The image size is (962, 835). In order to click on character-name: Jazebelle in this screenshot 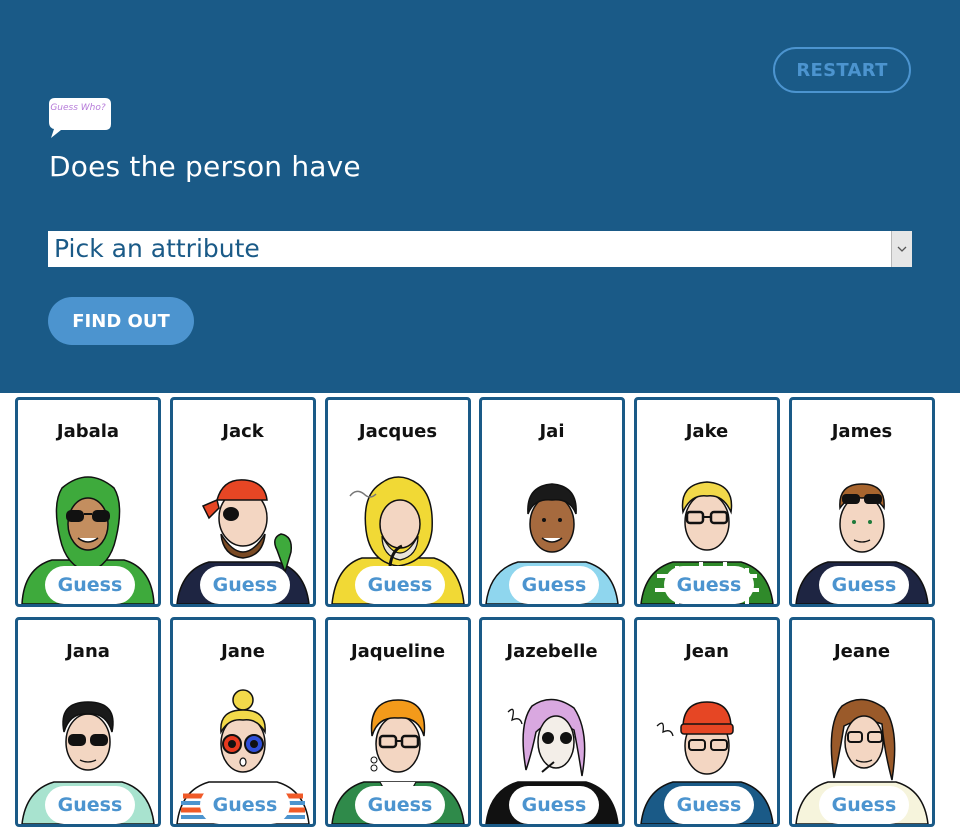, I will do `click(552, 651)`.